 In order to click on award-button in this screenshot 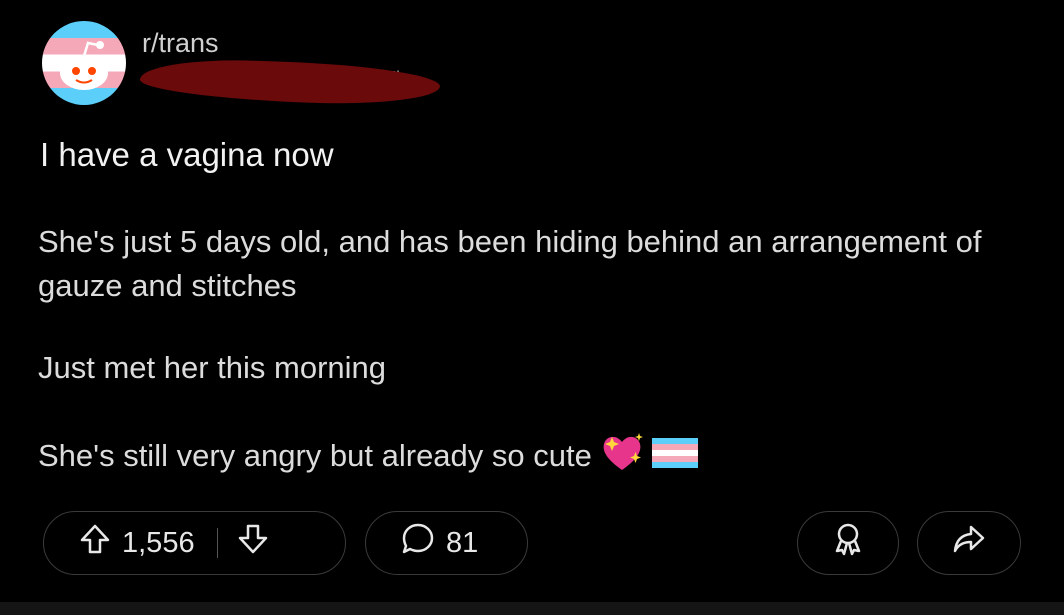, I will do `click(848, 543)`.